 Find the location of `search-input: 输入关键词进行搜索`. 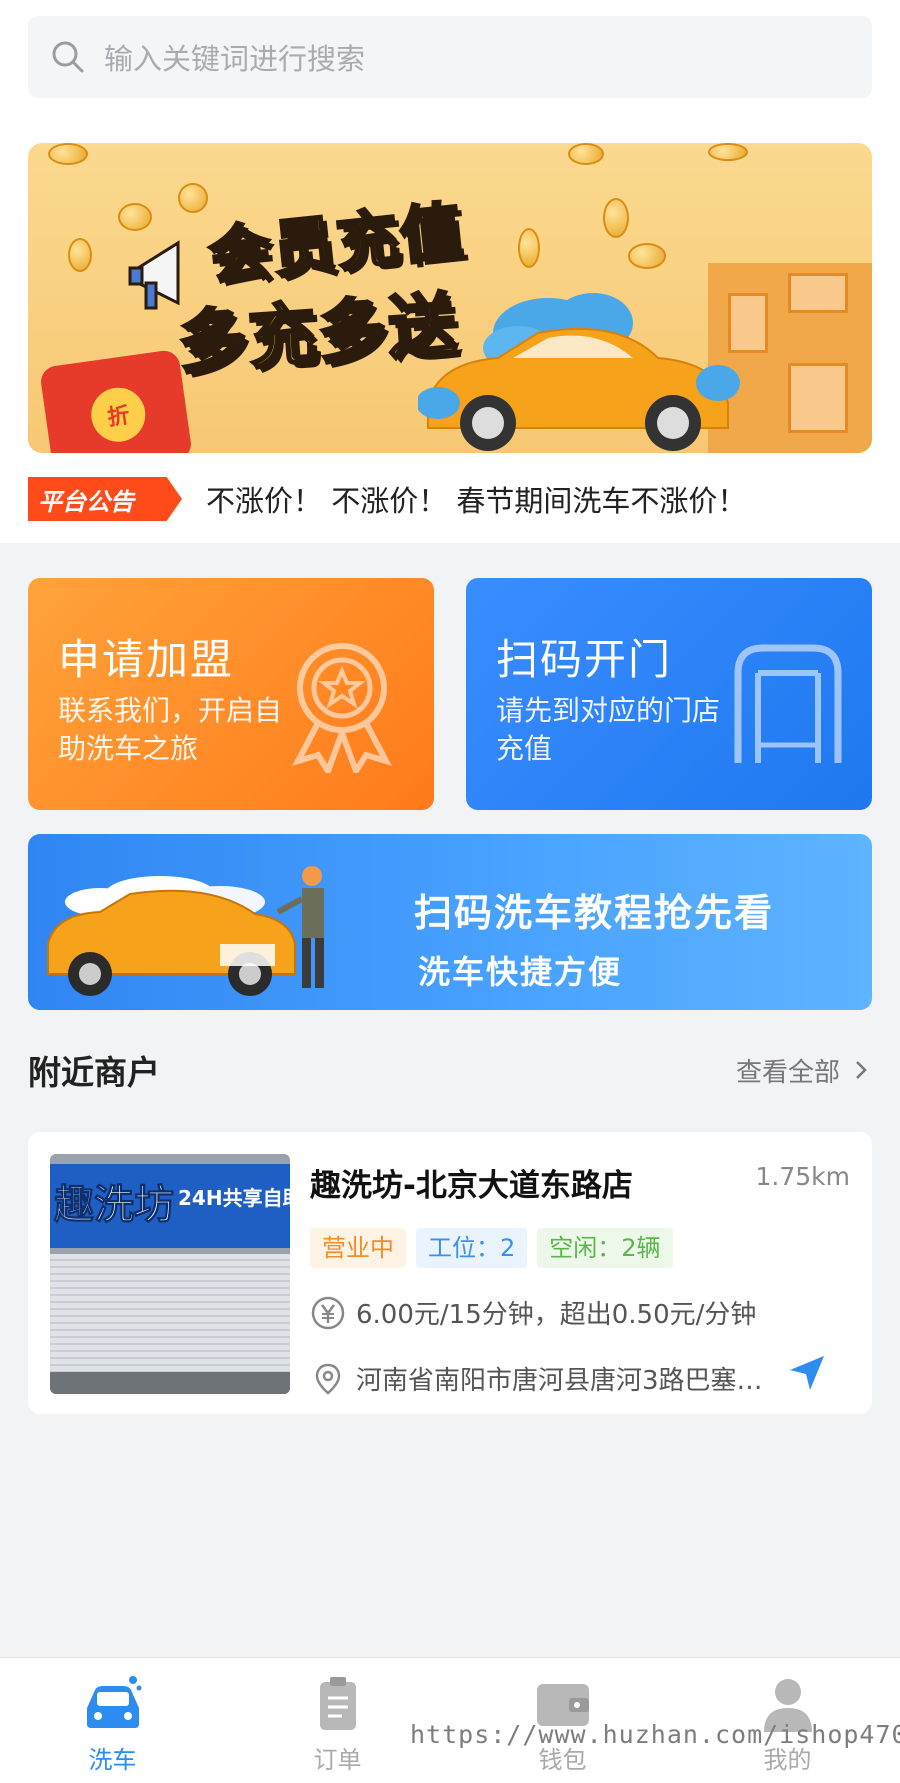

search-input: 输入关键词进行搜索 is located at coordinates (234, 57).